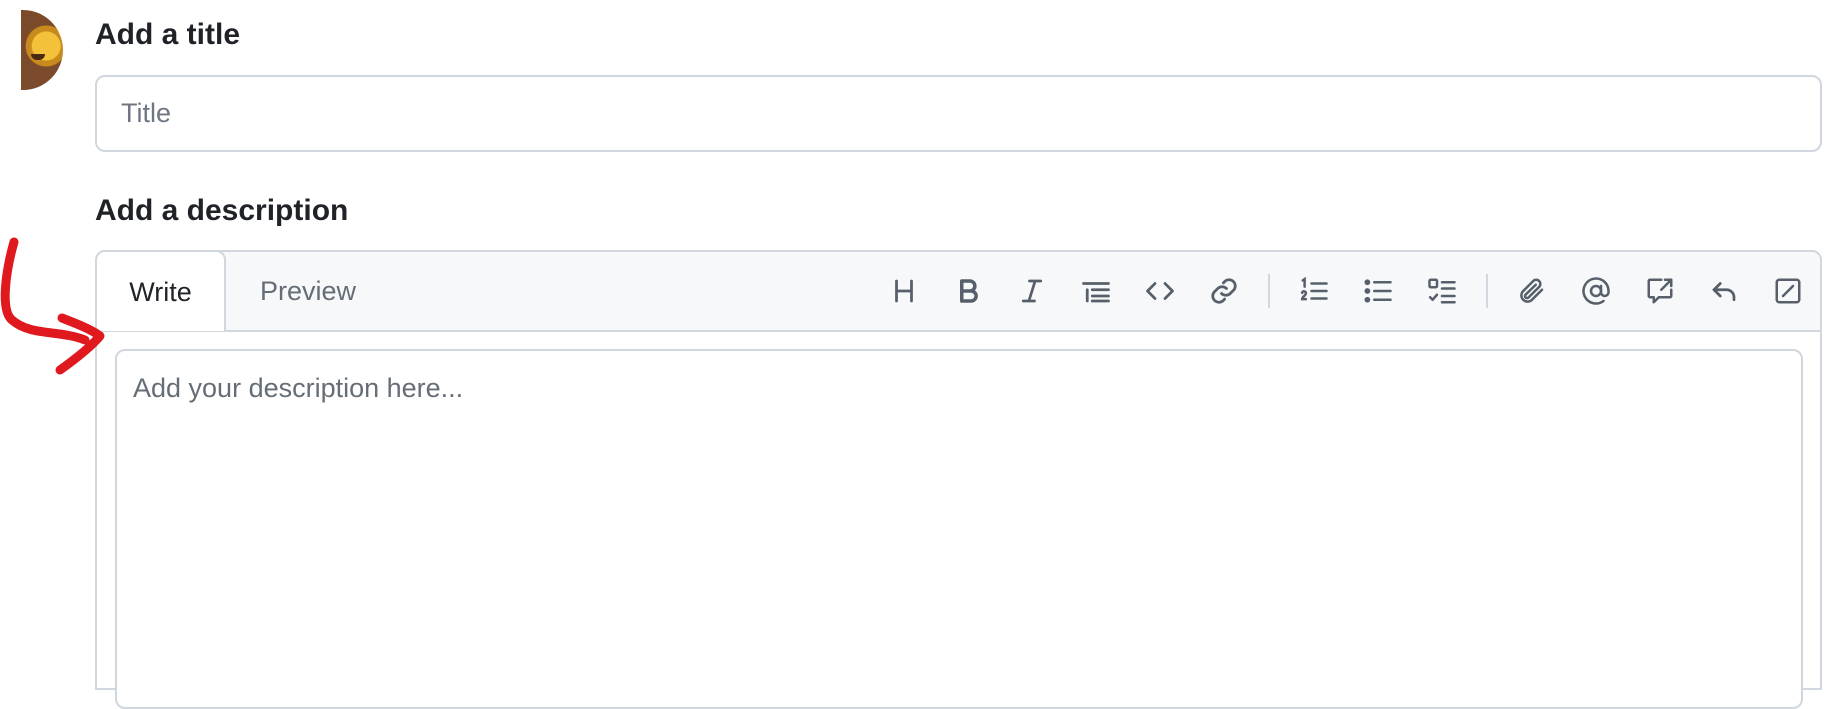  I want to click on title-input, so click(958, 113).